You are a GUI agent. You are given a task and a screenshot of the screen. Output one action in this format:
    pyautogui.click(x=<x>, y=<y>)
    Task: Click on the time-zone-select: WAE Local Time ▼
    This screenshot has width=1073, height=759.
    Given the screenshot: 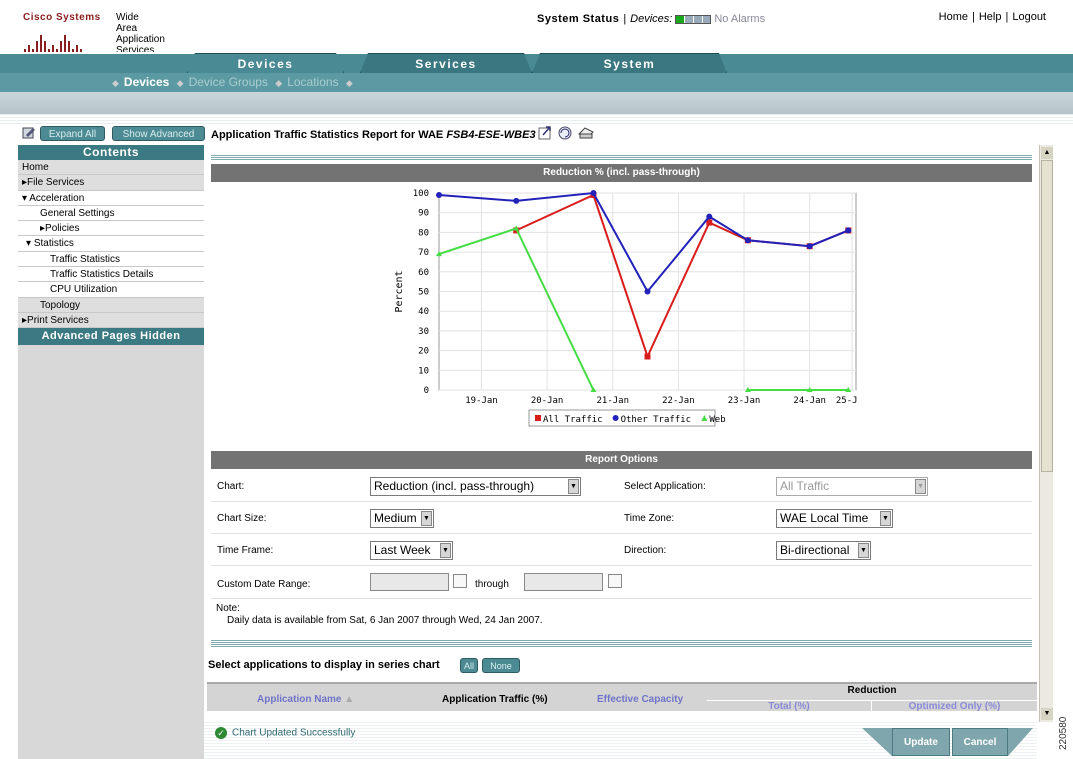 What is the action you would take?
    pyautogui.click(x=834, y=518)
    